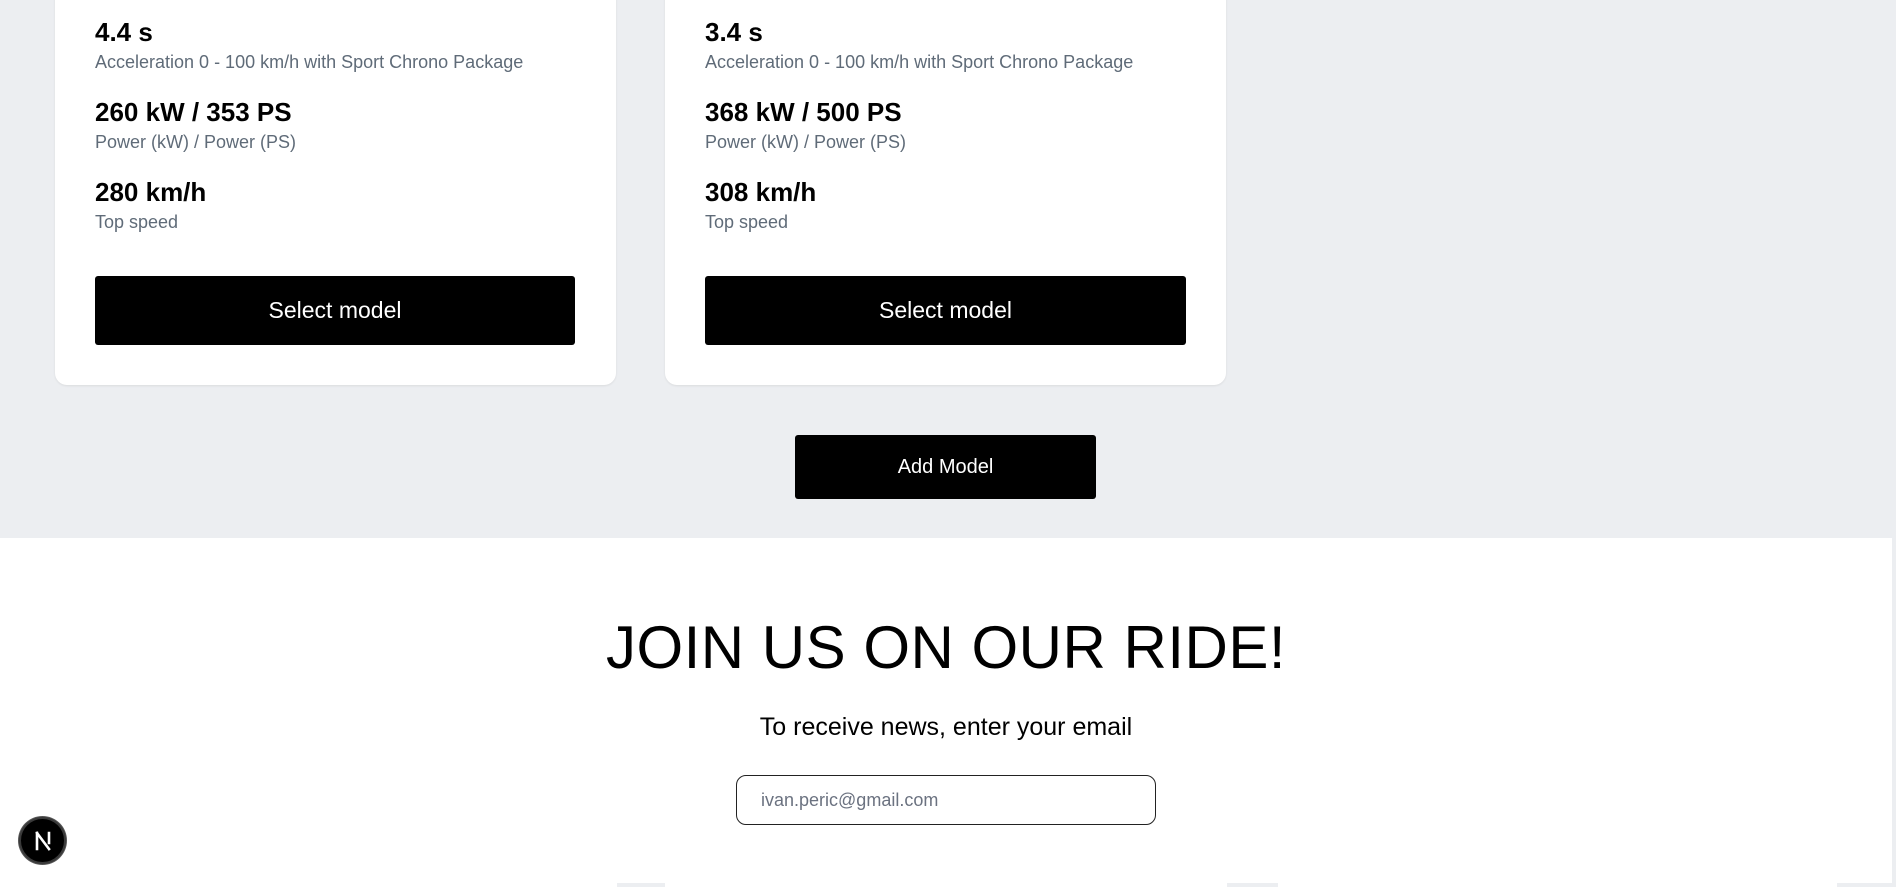 This screenshot has height=887, width=1896. Describe the element at coordinates (946, 800) in the screenshot. I see `email-input` at that location.